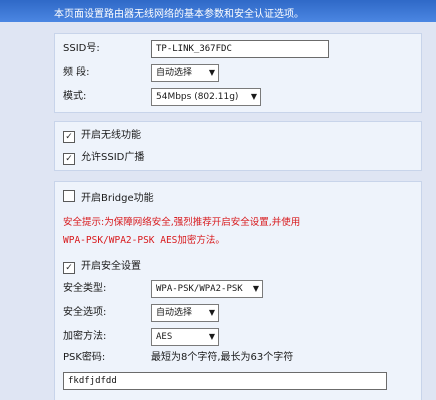 This screenshot has height=400, width=436. Describe the element at coordinates (144, 240) in the screenshot. I see `security-warning-line2: WPA-PSK/WPA2-PSK AES加密方法。` at that location.